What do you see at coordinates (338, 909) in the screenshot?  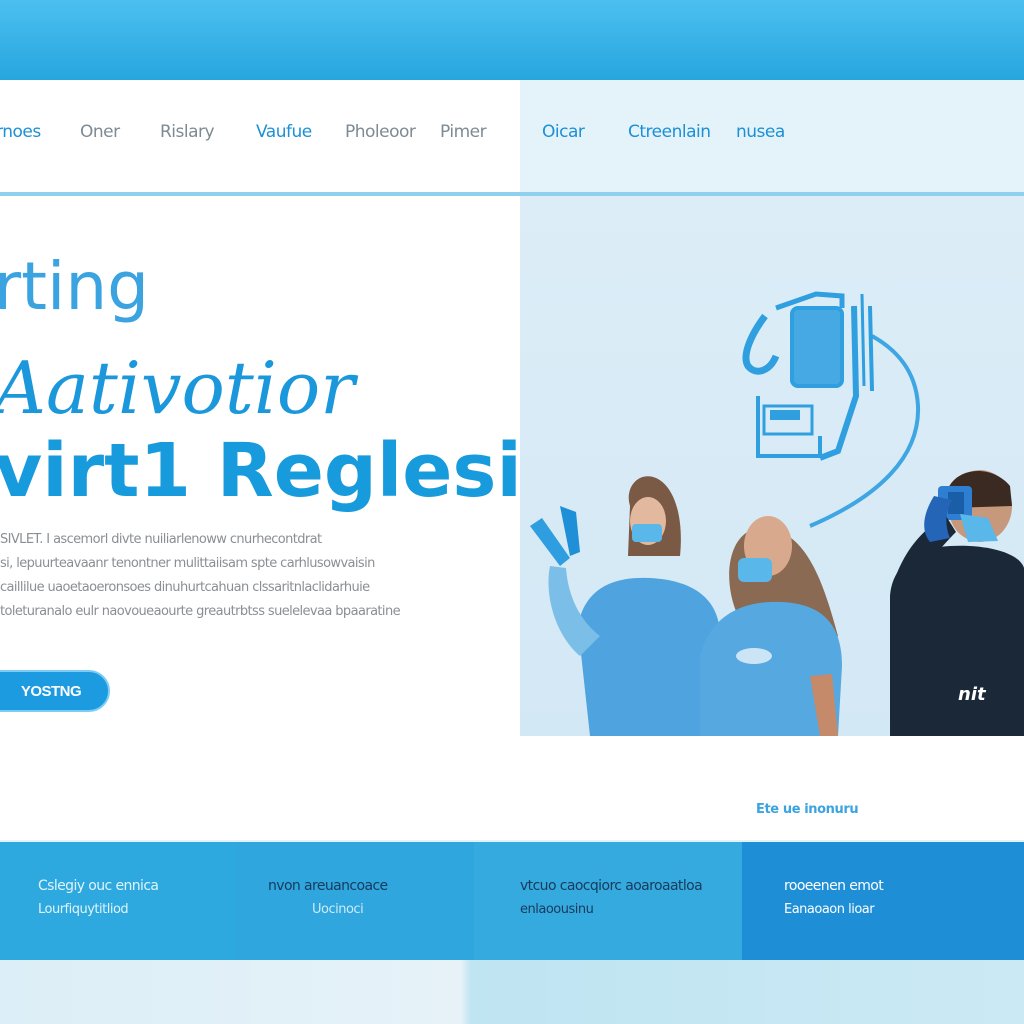 I see `feature-subtitle: Uocinoci` at bounding box center [338, 909].